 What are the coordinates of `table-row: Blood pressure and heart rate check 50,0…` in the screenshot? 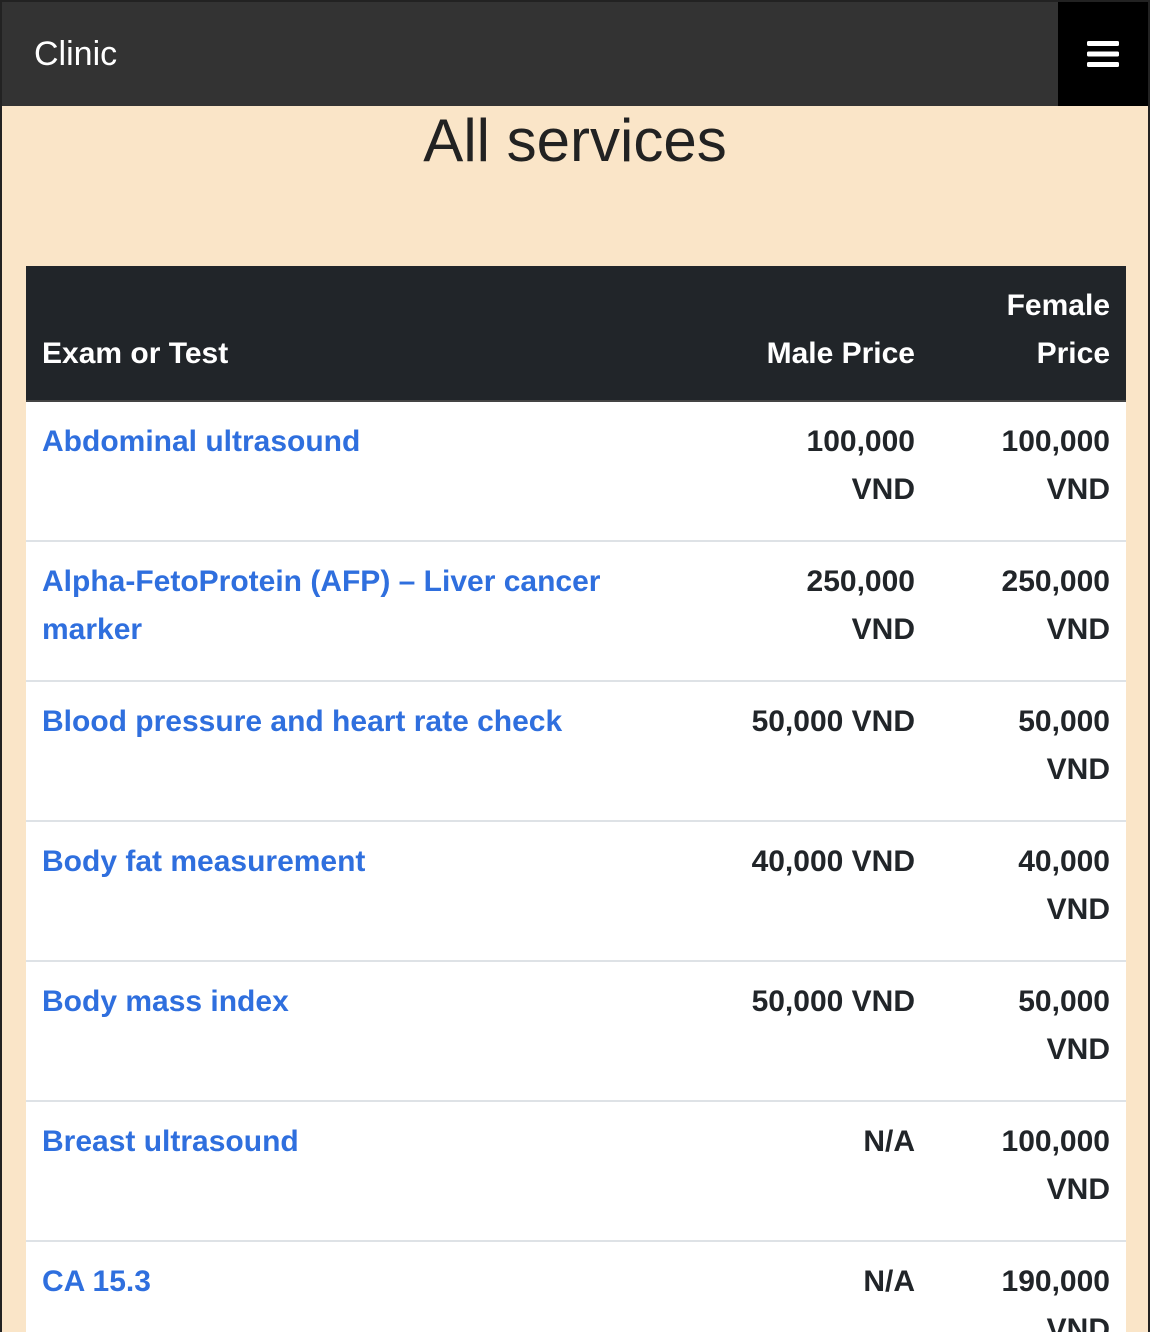 It's located at (576, 750).